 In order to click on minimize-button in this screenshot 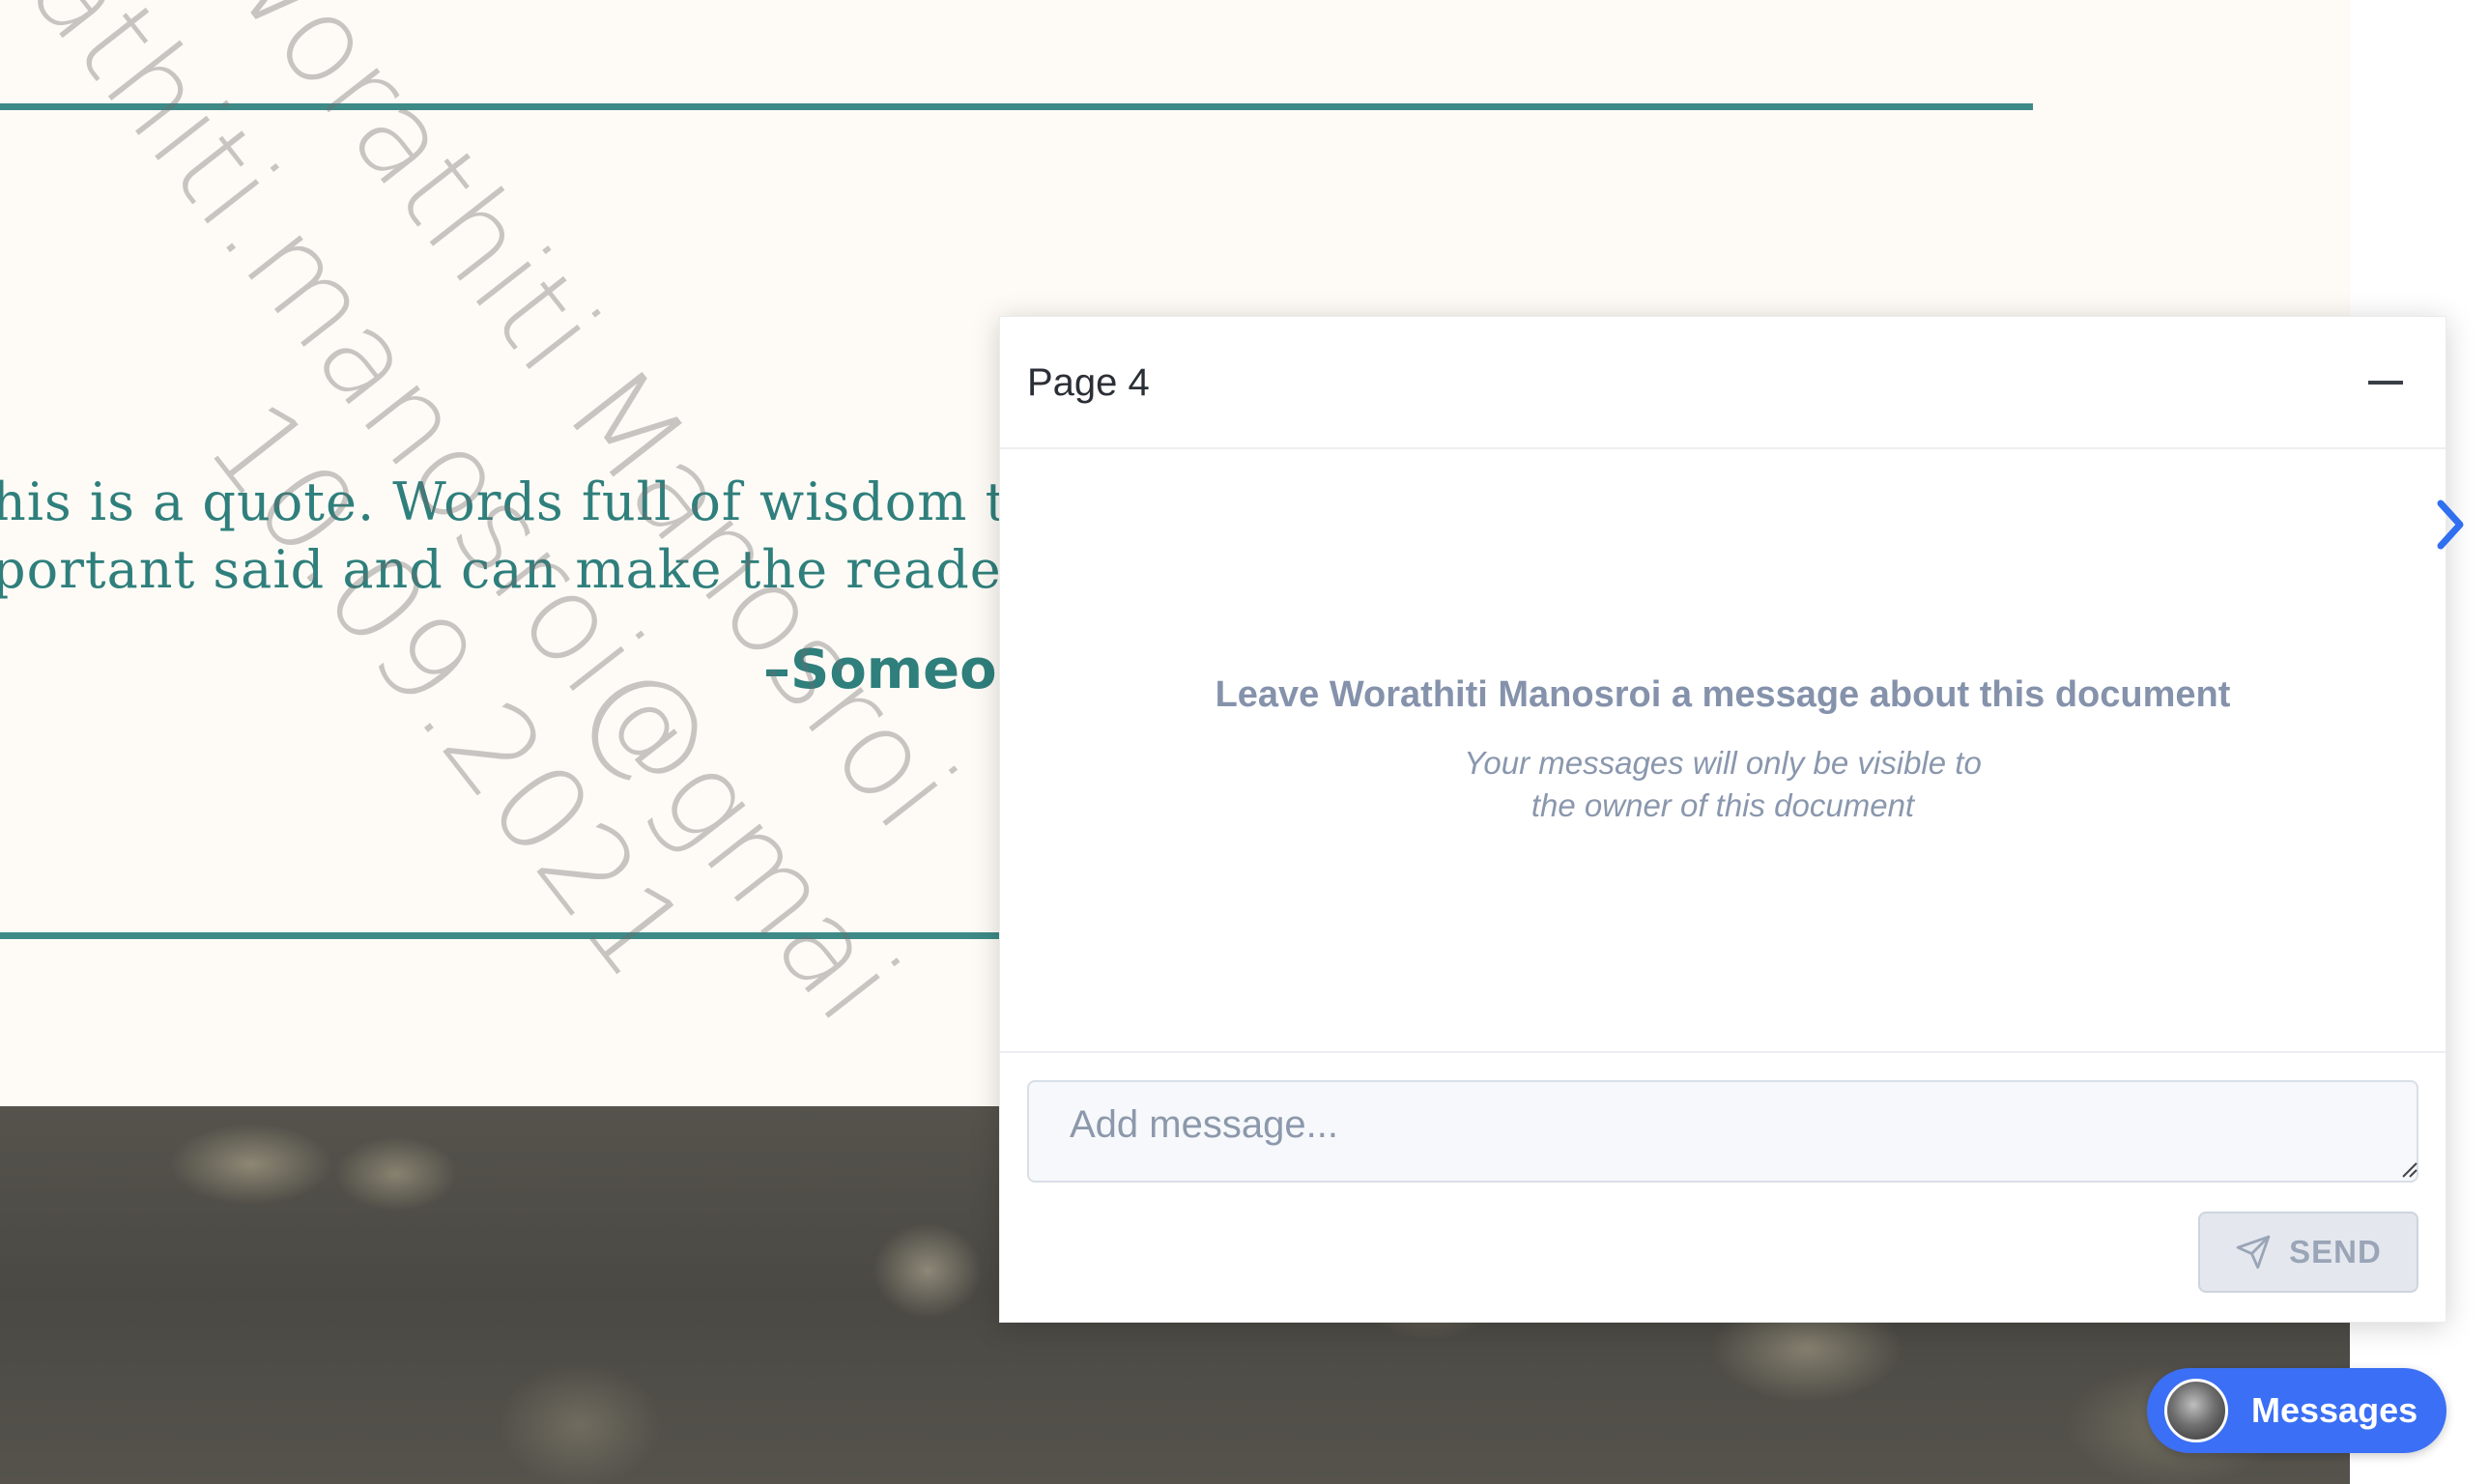, I will do `click(2385, 383)`.